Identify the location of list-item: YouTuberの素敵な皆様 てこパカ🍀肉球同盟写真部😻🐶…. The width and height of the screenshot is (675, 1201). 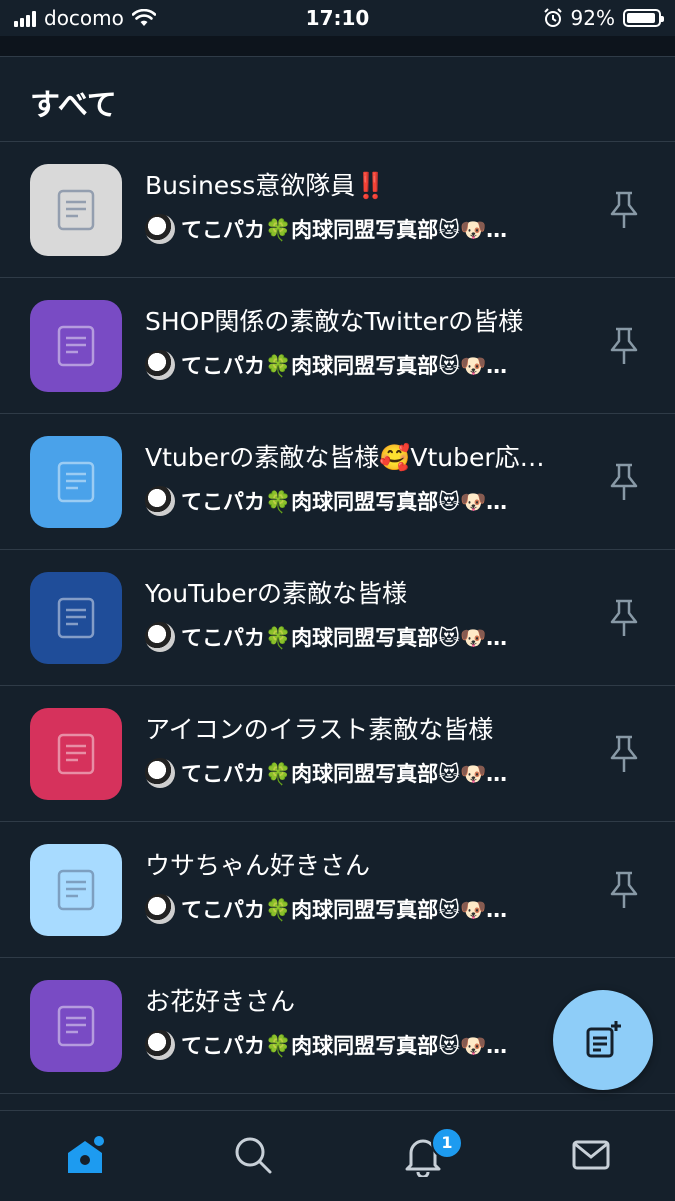
(337, 618).